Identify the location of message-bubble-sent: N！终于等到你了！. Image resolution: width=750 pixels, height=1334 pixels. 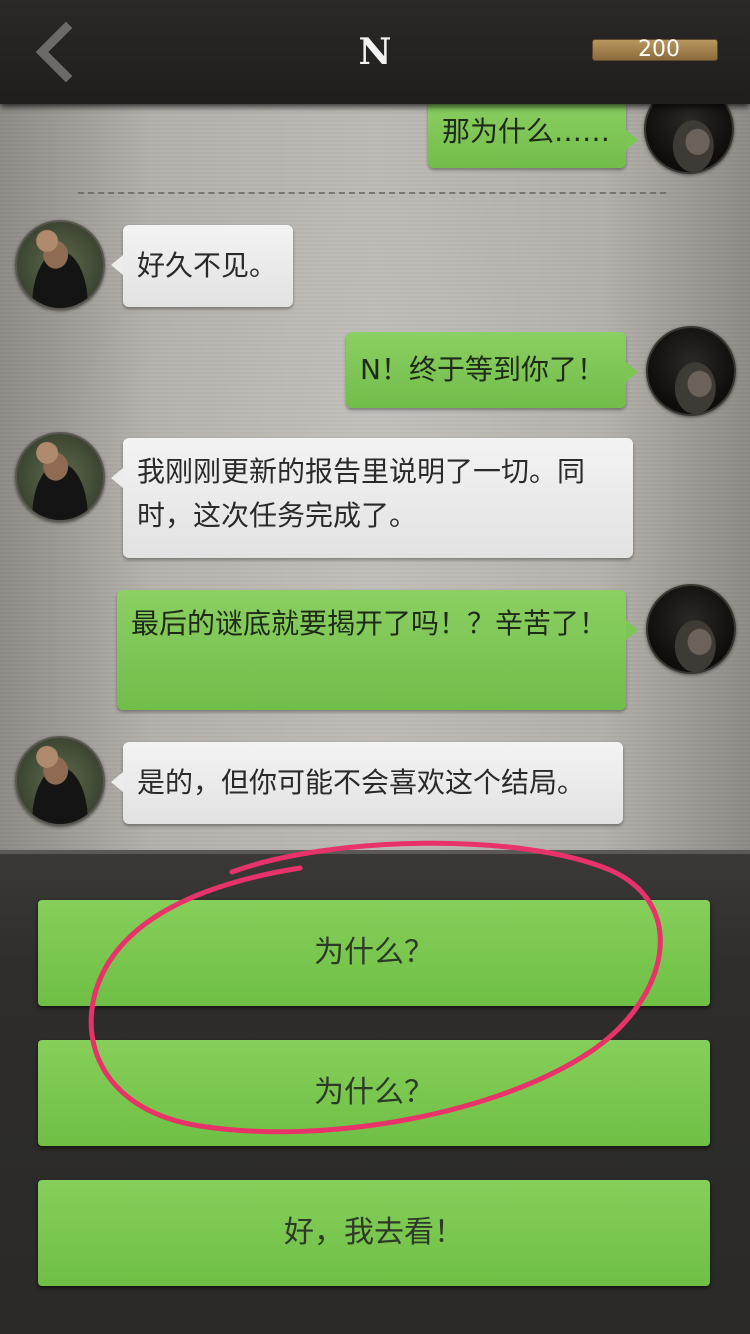
(492, 370).